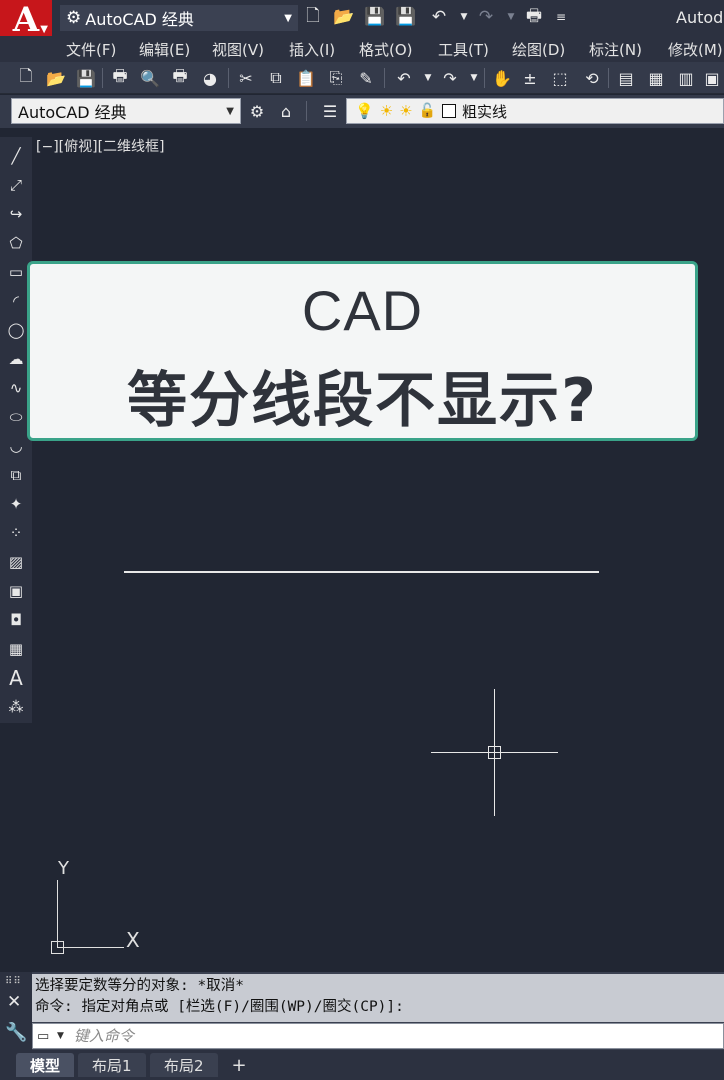 This screenshot has height=1080, width=724. What do you see at coordinates (560, 78) in the screenshot?
I see `zoom-window-icon: ⬚` at bounding box center [560, 78].